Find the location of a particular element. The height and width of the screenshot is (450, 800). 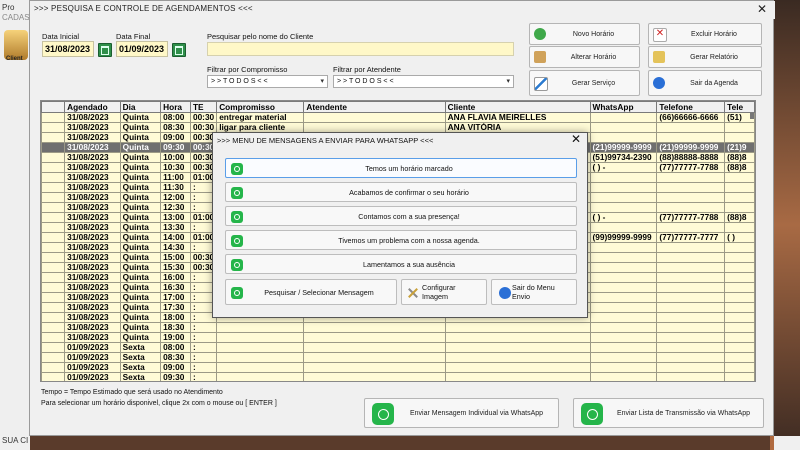

message-option-label: Lamentamos a sua ausência is located at coordinates (409, 264).